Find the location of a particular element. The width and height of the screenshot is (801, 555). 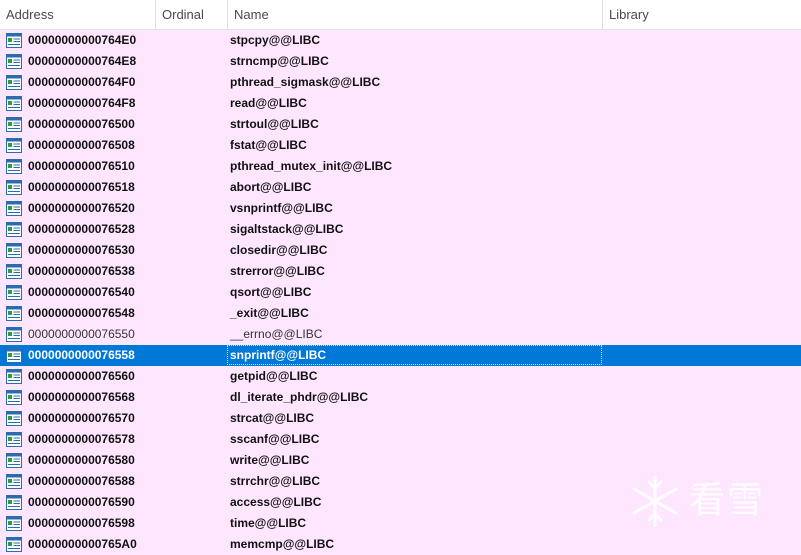

table-row: 0000000000076578 sscanf@@LIBC is located at coordinates (400, 439).